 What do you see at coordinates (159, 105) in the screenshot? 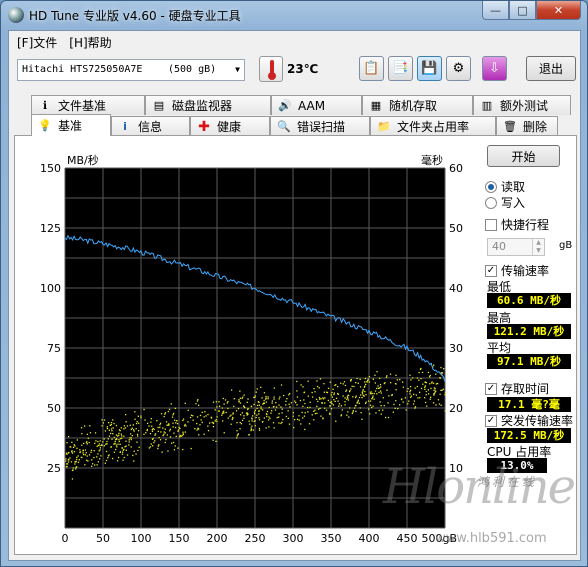
I see `monitor-icon: ▤` at bounding box center [159, 105].